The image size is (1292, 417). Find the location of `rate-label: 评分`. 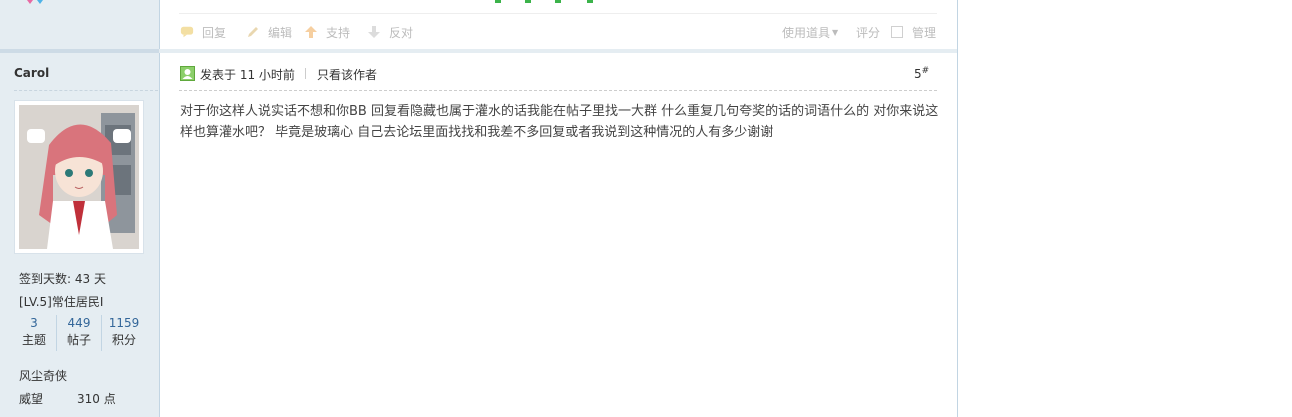

rate-label: 评分 is located at coordinates (868, 32).